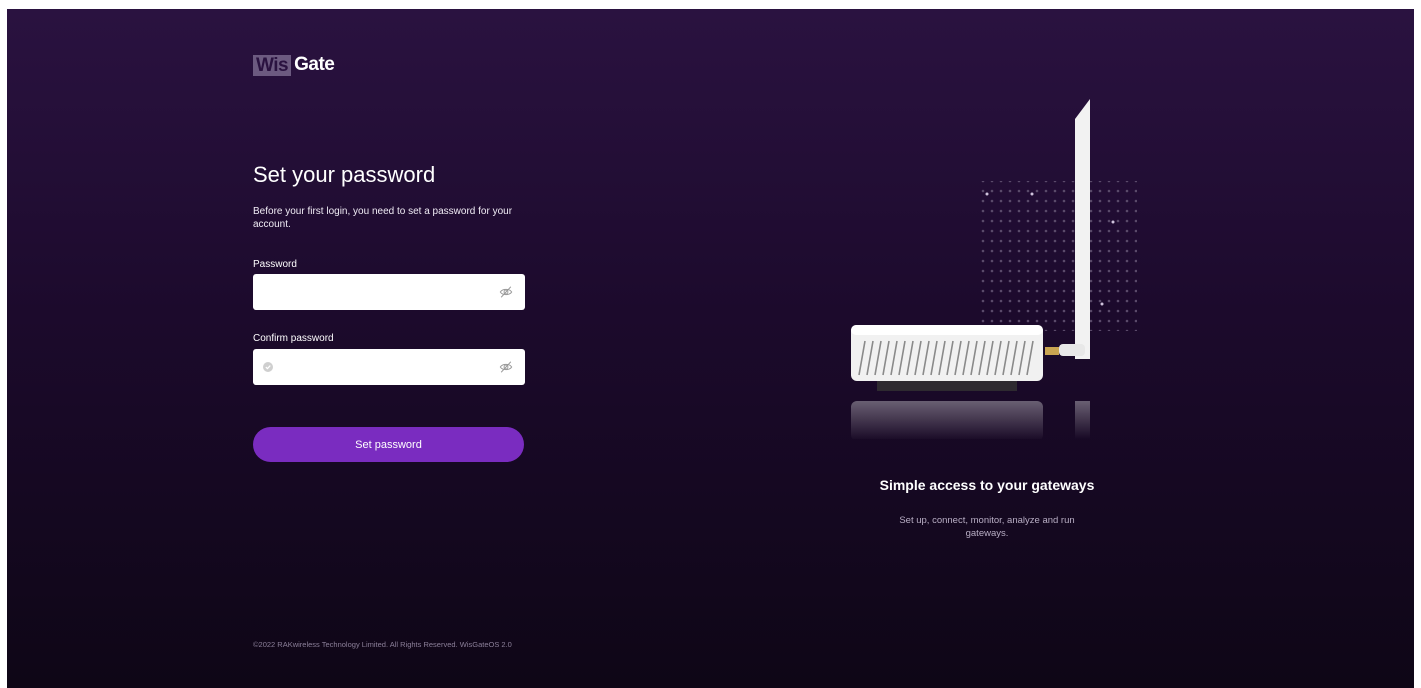 The width and height of the screenshot is (1421, 688). Describe the element at coordinates (994, 269) in the screenshot. I see `gateway-device-illustration` at that location.